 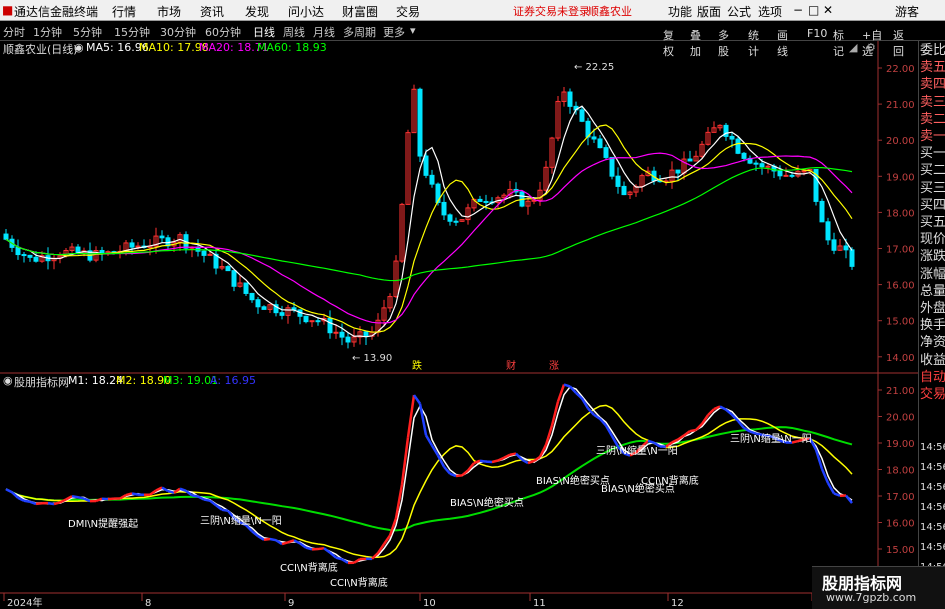 I want to click on tab-period-monthly: 月线, so click(x=324, y=32).